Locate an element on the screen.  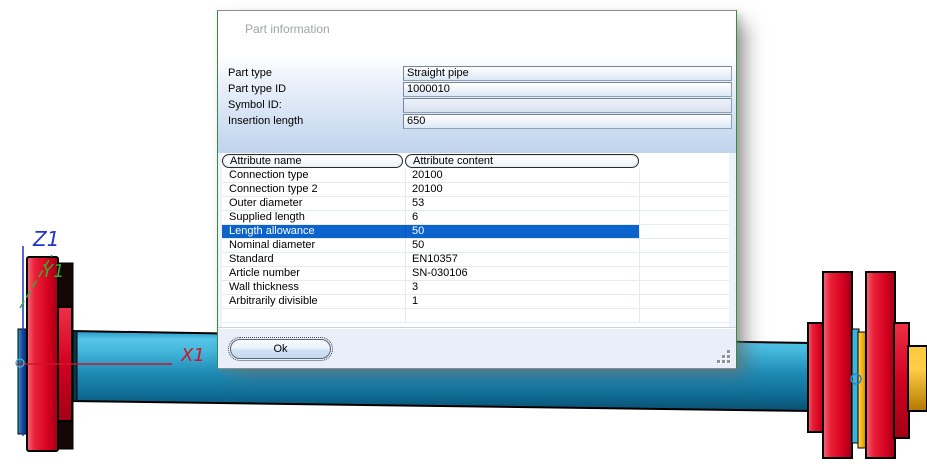
attr-content-cell: EN10357 is located at coordinates (522, 259).